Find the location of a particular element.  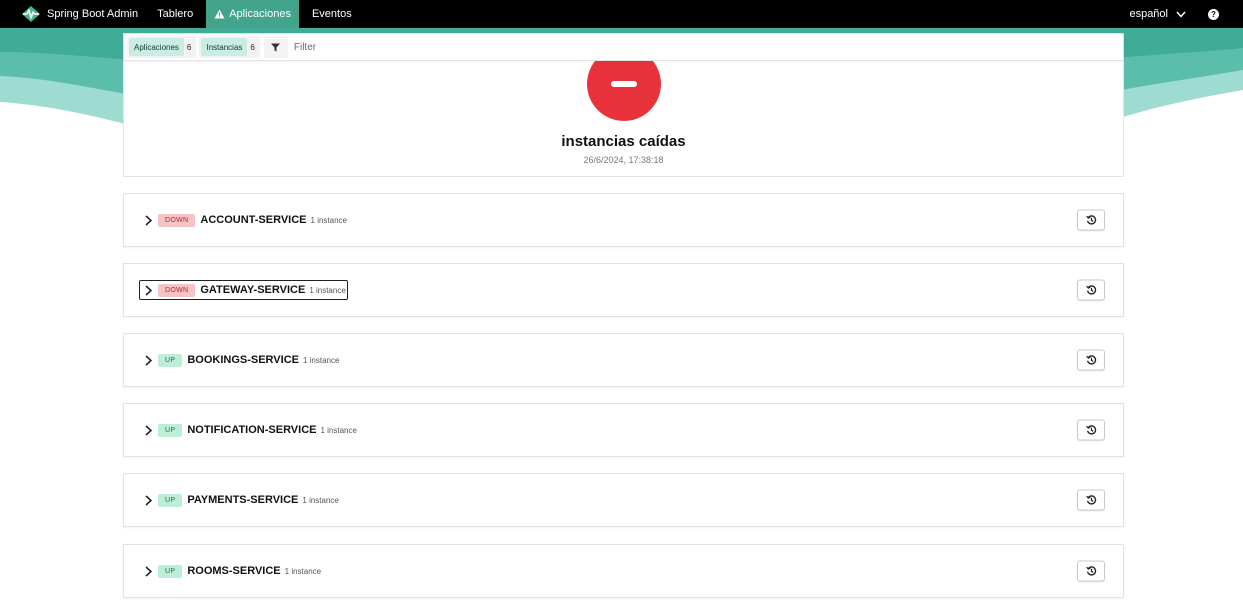

status-title: instancias caídas is located at coordinates (623, 141).